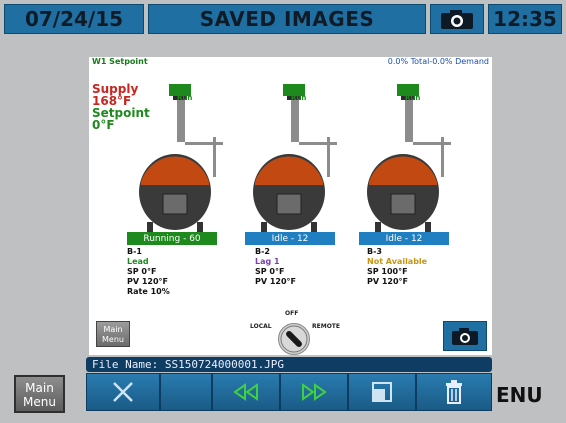  Describe the element at coordinates (261, 326) in the screenshot. I see `switch-local-label: LOCAL` at that location.